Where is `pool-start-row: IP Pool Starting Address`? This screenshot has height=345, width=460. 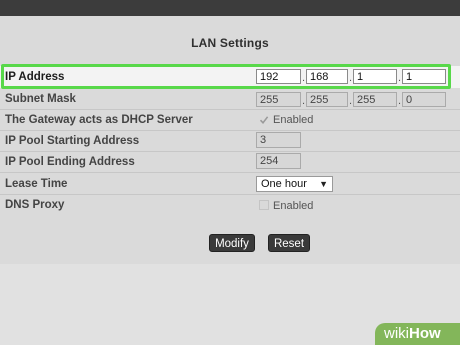 pool-start-row: IP Pool Starting Address is located at coordinates (230, 141).